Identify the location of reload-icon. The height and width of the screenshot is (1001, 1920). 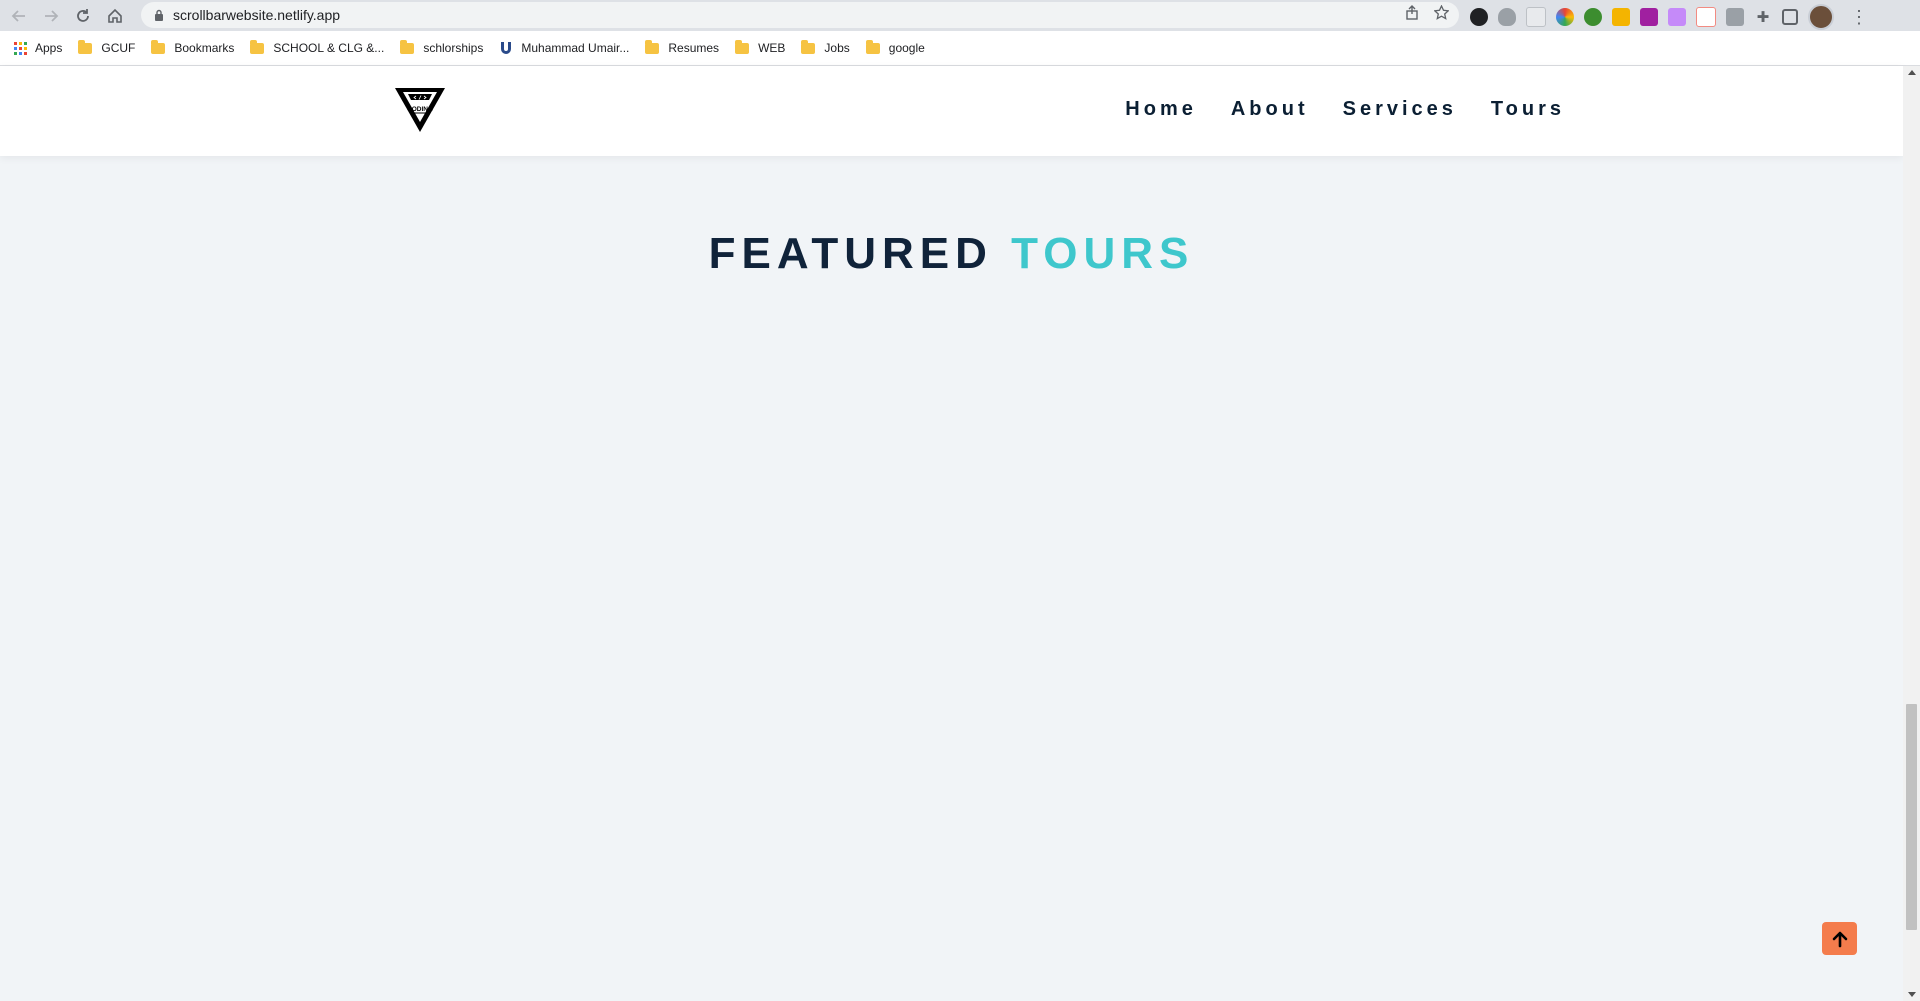
(83, 15).